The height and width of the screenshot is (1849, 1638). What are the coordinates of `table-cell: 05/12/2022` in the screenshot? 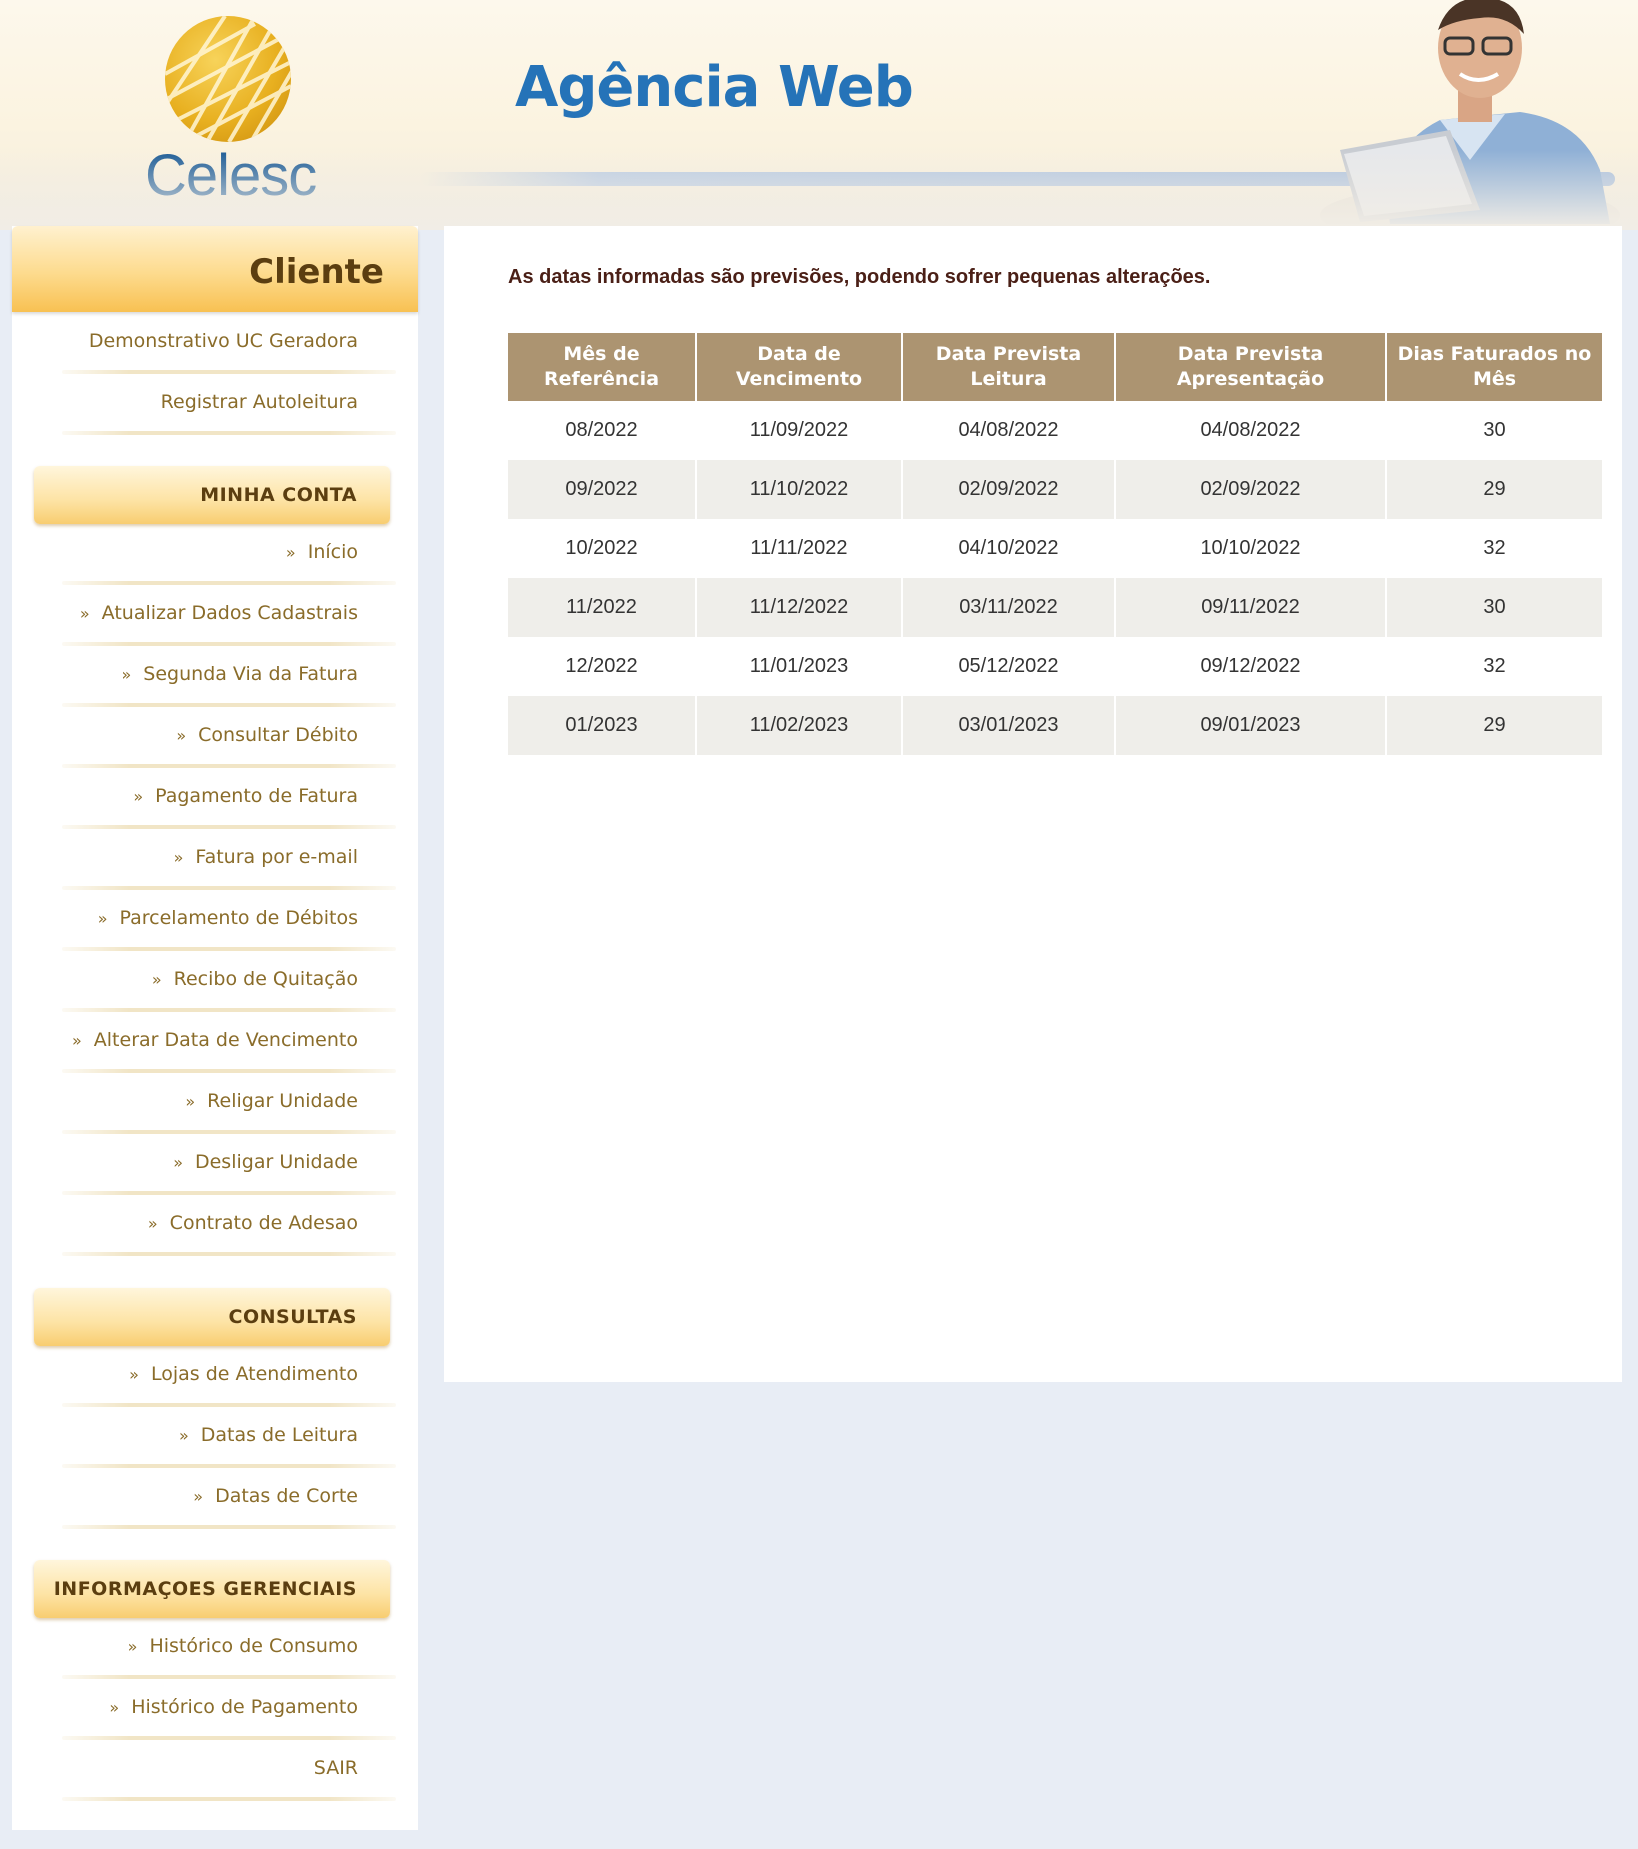 It's located at (1009, 666).